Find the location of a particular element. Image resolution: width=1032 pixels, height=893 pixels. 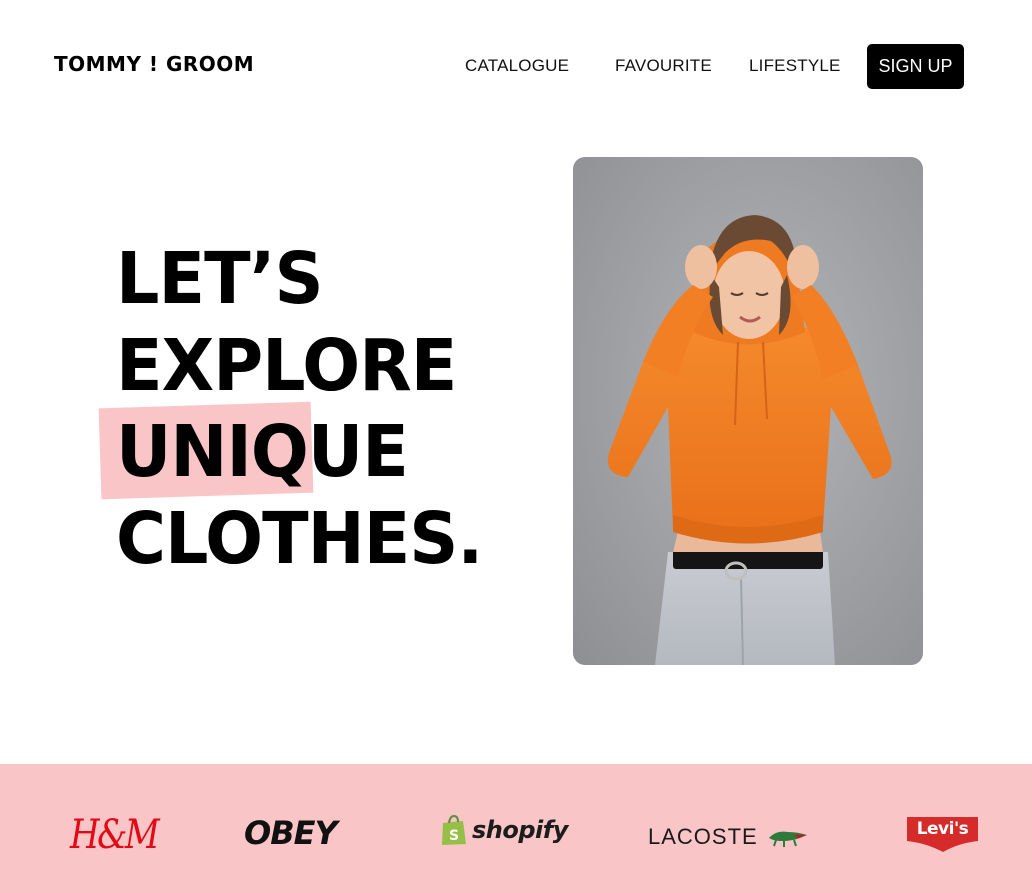

brand-logo-levis-text: Levi's is located at coordinates (942, 829).